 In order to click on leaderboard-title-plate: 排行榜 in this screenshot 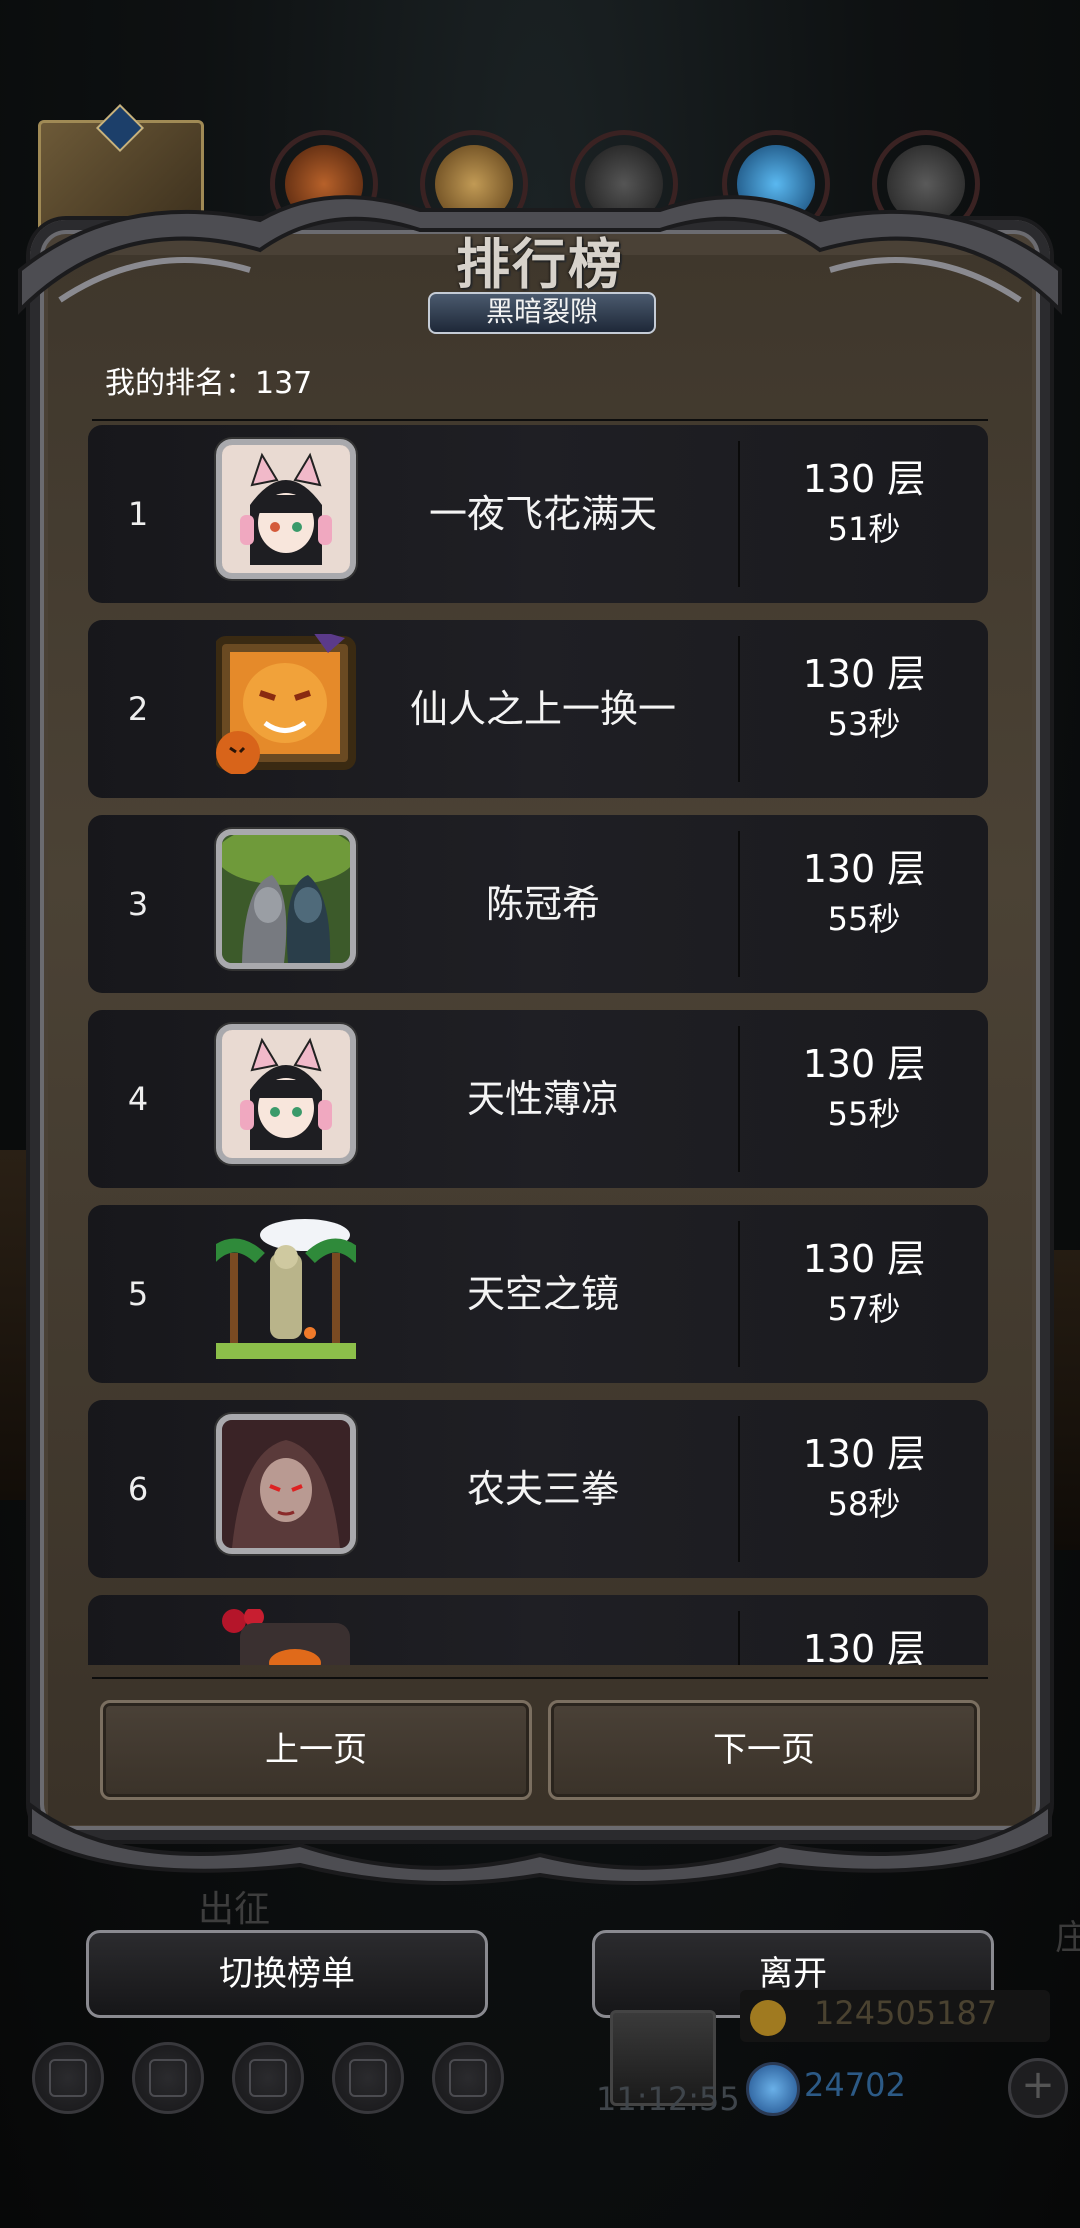, I will do `click(540, 258)`.